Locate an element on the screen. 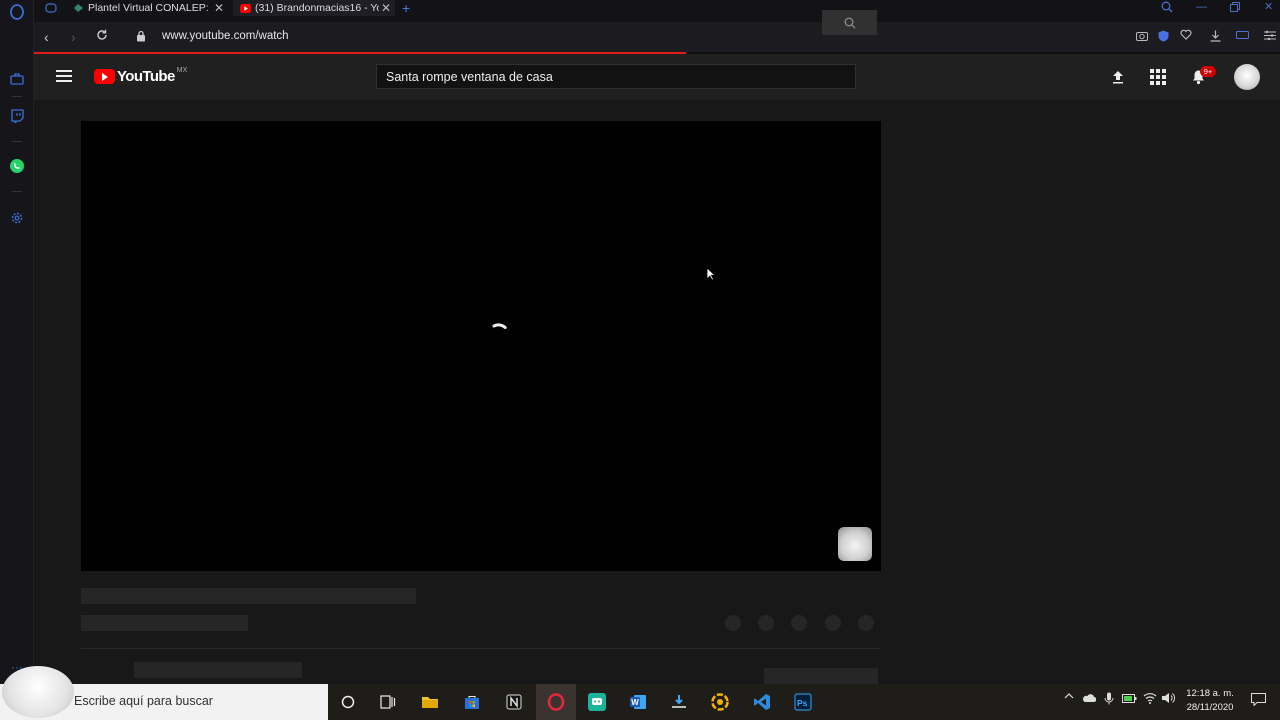  whatsapp-icon is located at coordinates (17, 166).